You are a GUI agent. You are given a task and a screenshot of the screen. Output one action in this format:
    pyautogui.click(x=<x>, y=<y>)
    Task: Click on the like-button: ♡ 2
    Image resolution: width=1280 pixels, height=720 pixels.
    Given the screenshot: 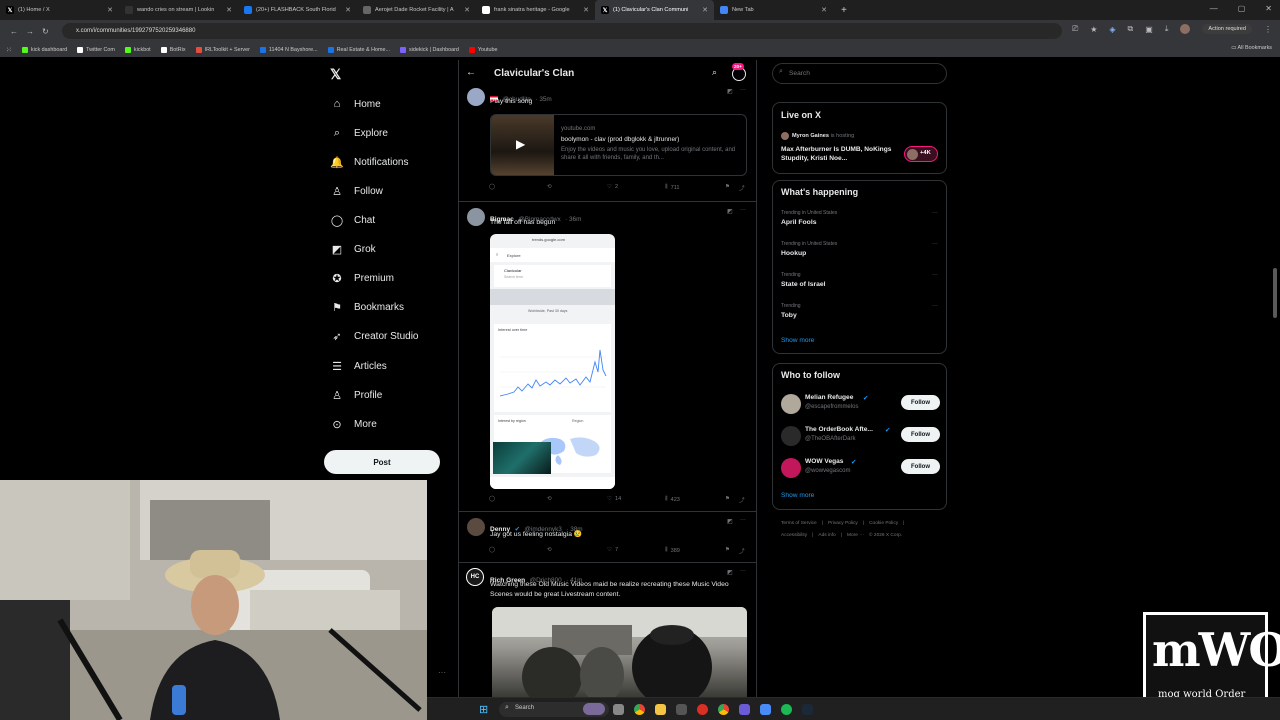 What is the action you would take?
    pyautogui.click(x=612, y=187)
    